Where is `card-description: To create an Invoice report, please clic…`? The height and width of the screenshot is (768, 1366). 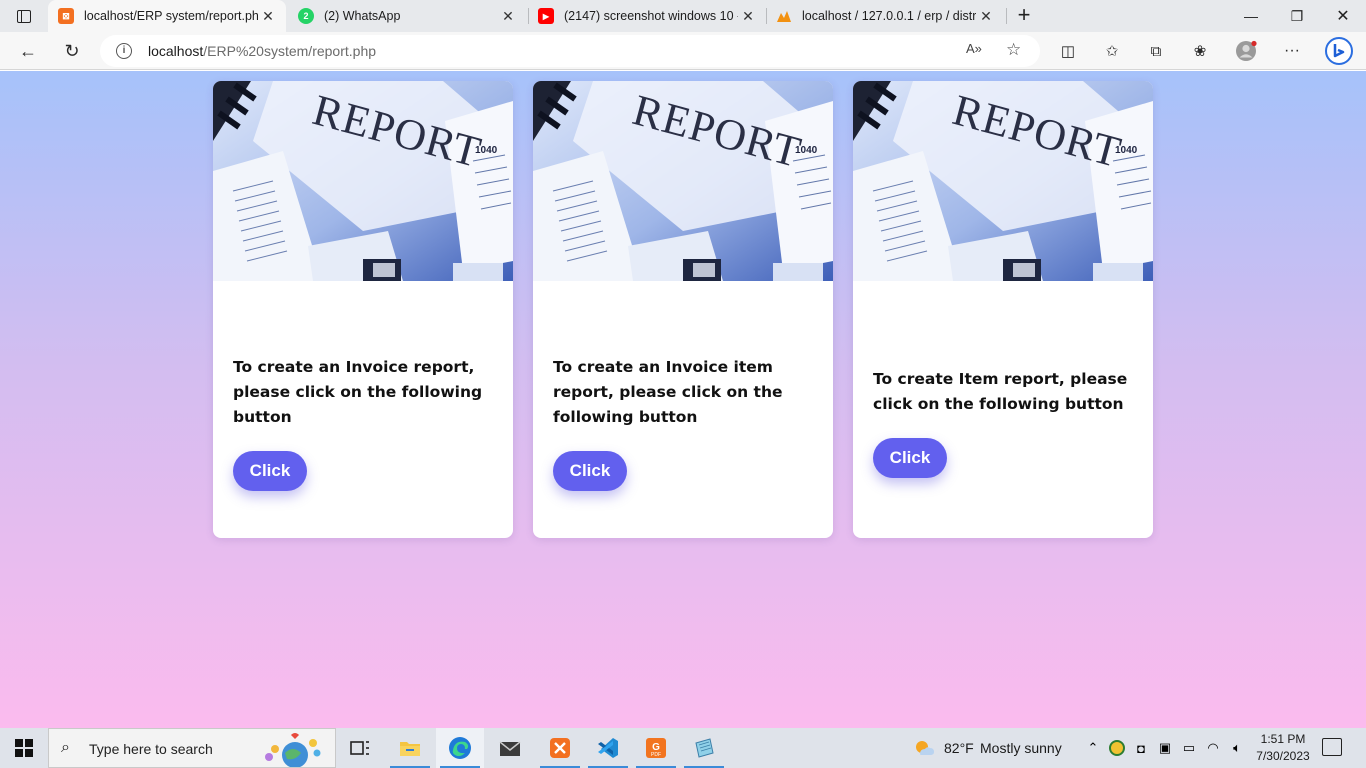 card-description: To create an Invoice report, please clic… is located at coordinates (358, 392).